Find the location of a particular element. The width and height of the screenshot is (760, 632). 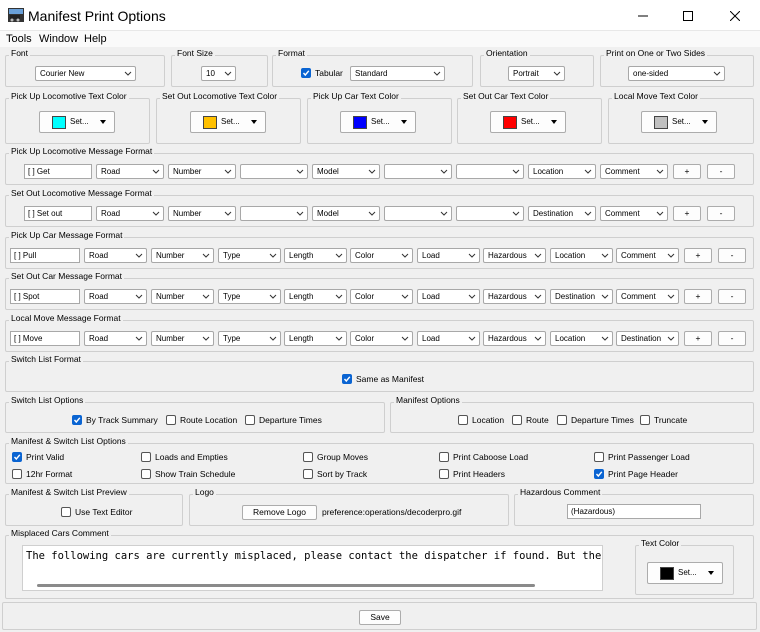

manifest-departure-times-checkbox is located at coordinates (562, 420).